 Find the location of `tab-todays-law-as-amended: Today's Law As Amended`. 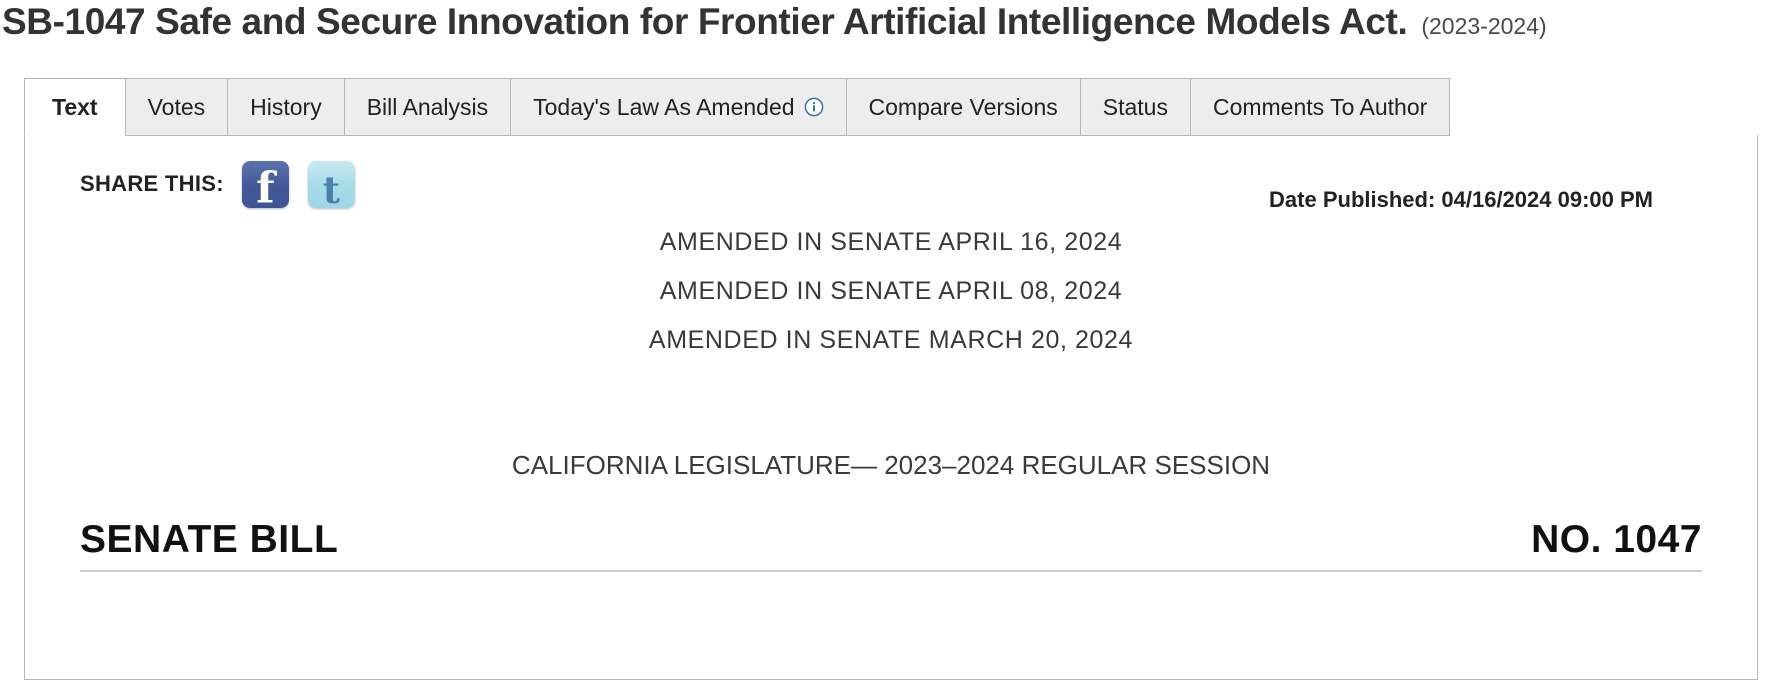

tab-todays-law-as-amended: Today's Law As Amended is located at coordinates (679, 107).